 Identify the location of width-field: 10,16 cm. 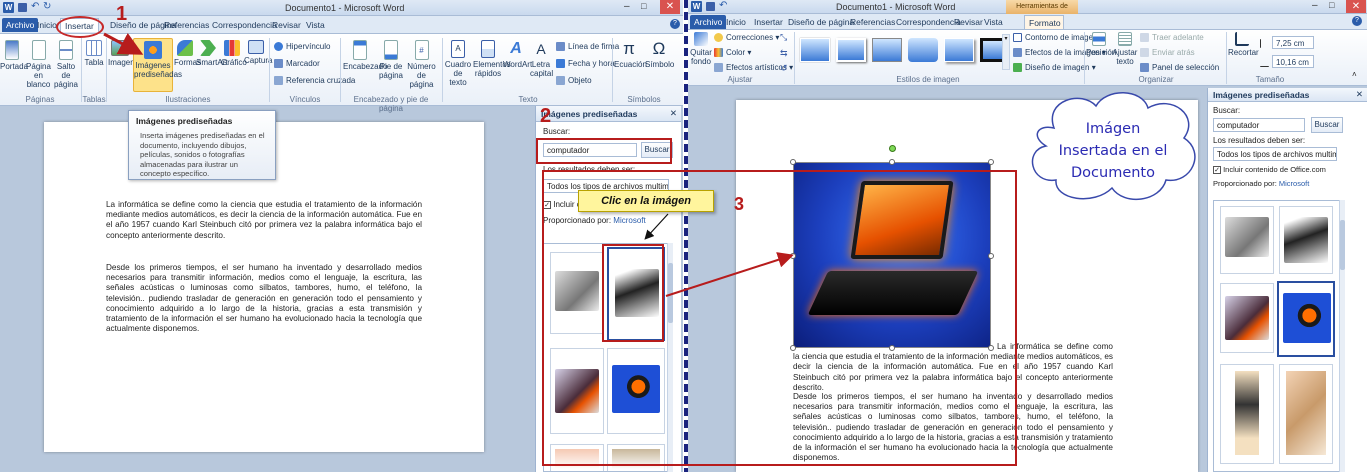
(1287, 61).